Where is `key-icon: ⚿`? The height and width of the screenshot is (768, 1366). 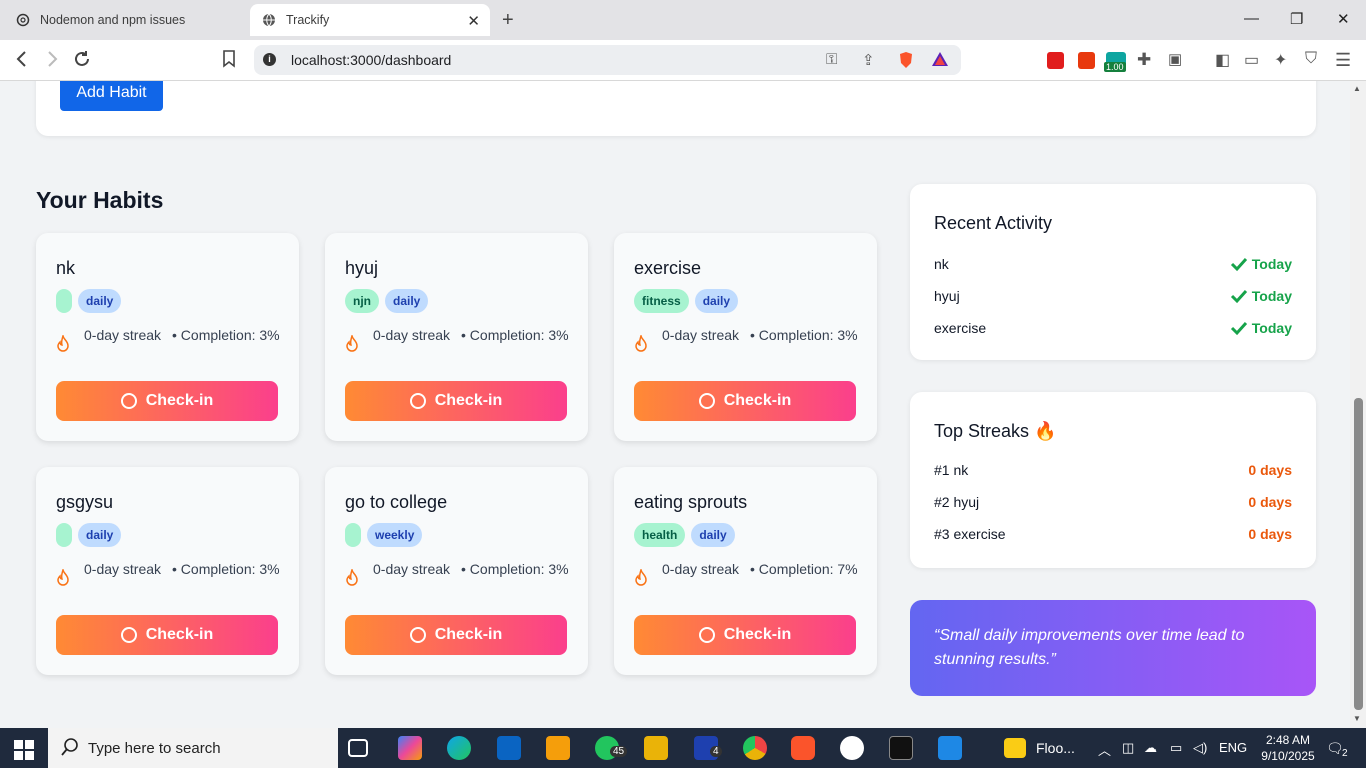 key-icon: ⚿ is located at coordinates (831, 59).